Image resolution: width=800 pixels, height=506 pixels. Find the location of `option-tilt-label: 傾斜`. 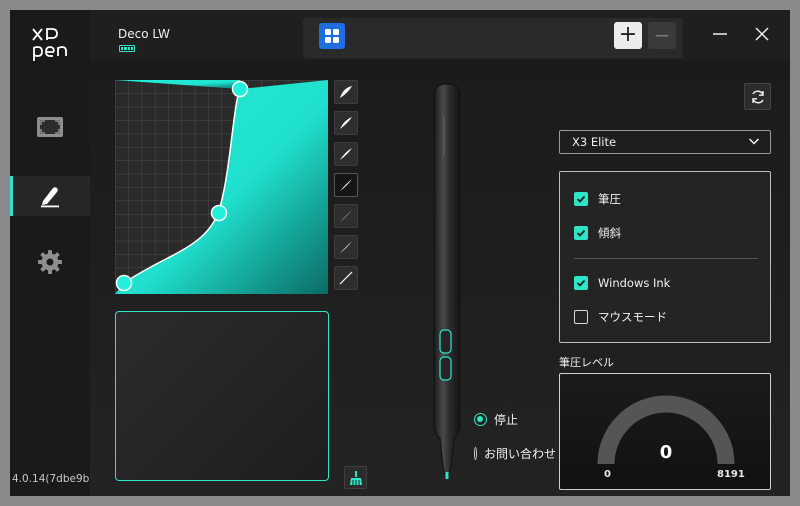

option-tilt-label: 傾斜 is located at coordinates (609, 233).